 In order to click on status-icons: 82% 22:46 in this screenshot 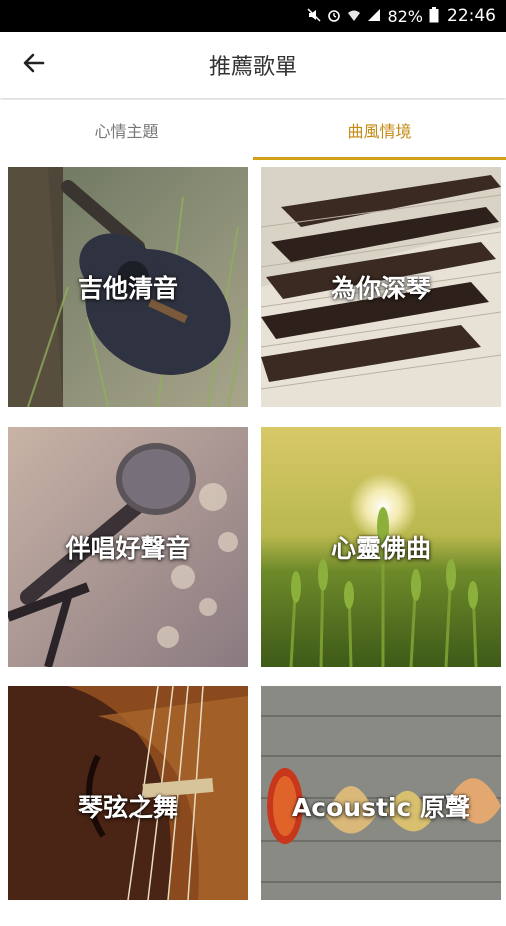, I will do `click(401, 16)`.